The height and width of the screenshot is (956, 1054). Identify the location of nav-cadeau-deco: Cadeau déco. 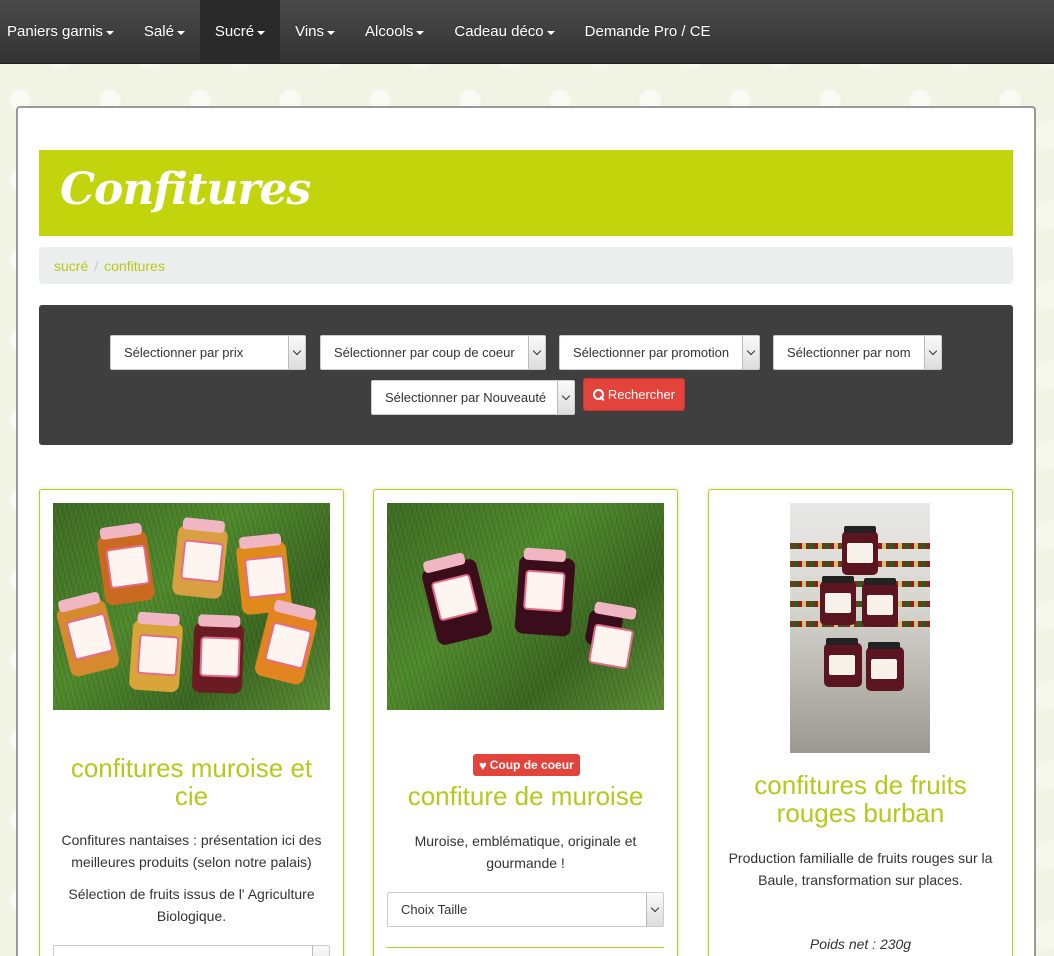
(504, 31).